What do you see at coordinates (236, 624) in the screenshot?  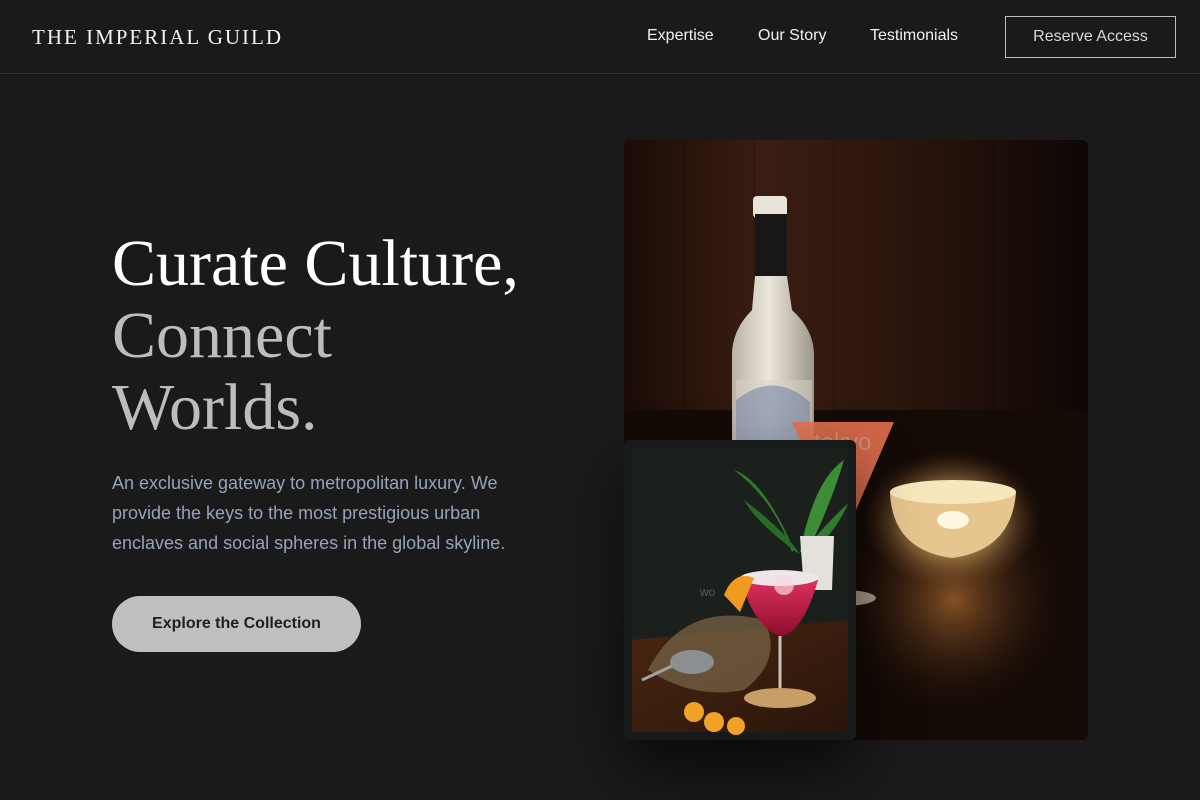 I see `explore-collection-button: Explore the Collection` at bounding box center [236, 624].